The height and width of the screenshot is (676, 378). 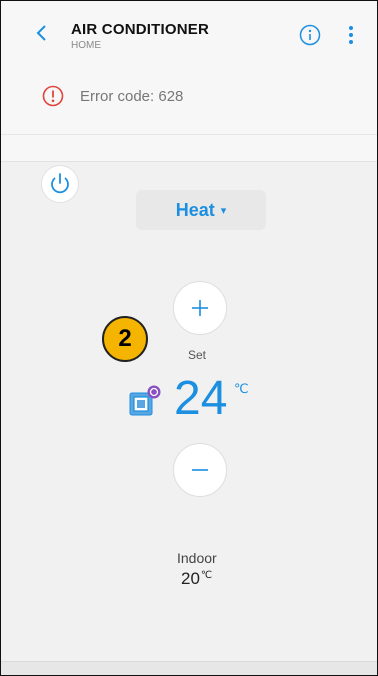 I want to click on power-button, so click(x=60, y=184).